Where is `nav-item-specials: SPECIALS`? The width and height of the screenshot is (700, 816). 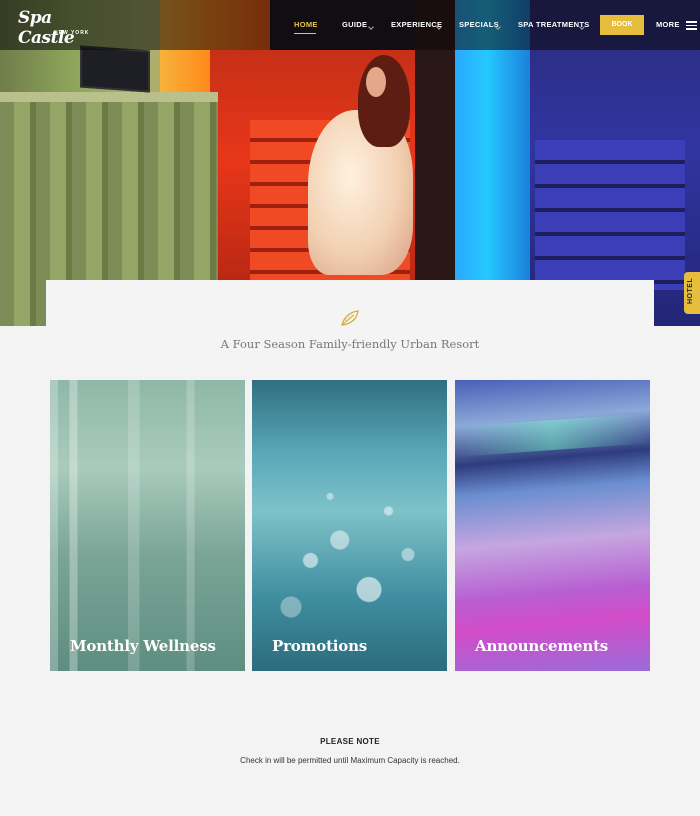 nav-item-specials: SPECIALS is located at coordinates (479, 24).